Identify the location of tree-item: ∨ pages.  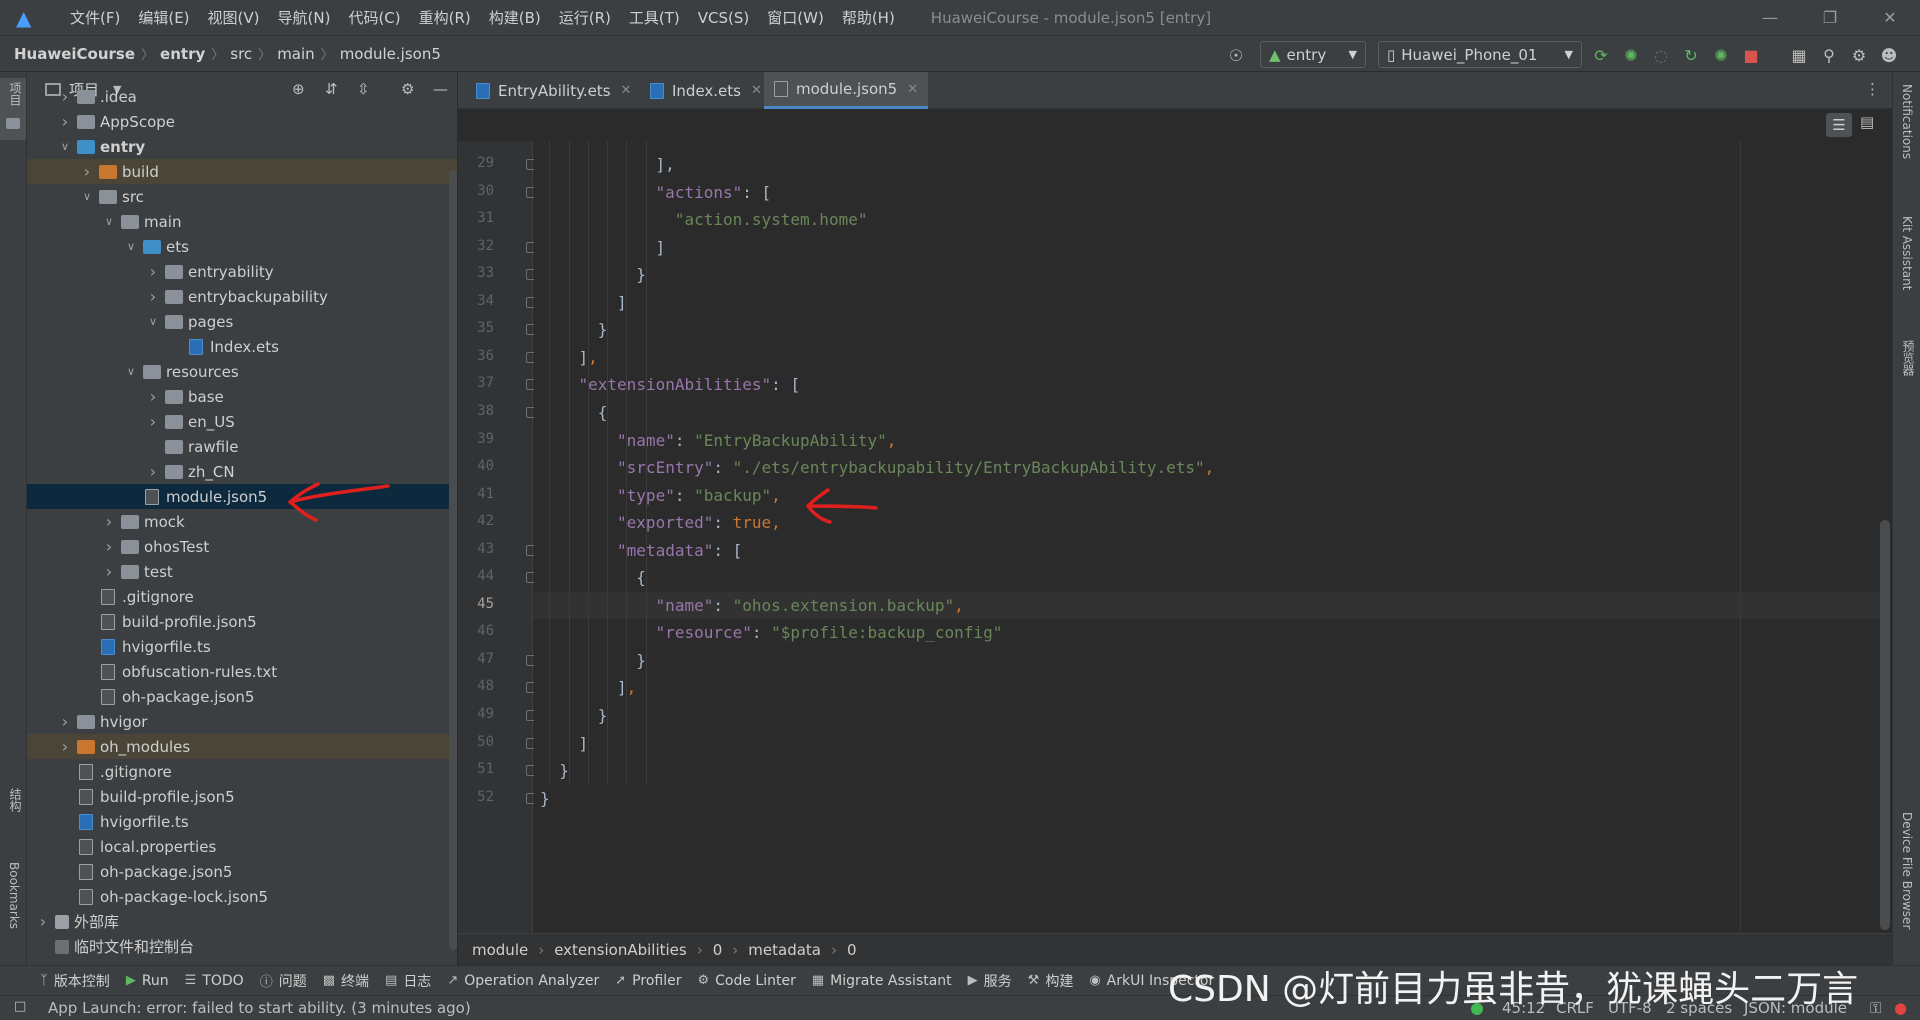
(242, 321).